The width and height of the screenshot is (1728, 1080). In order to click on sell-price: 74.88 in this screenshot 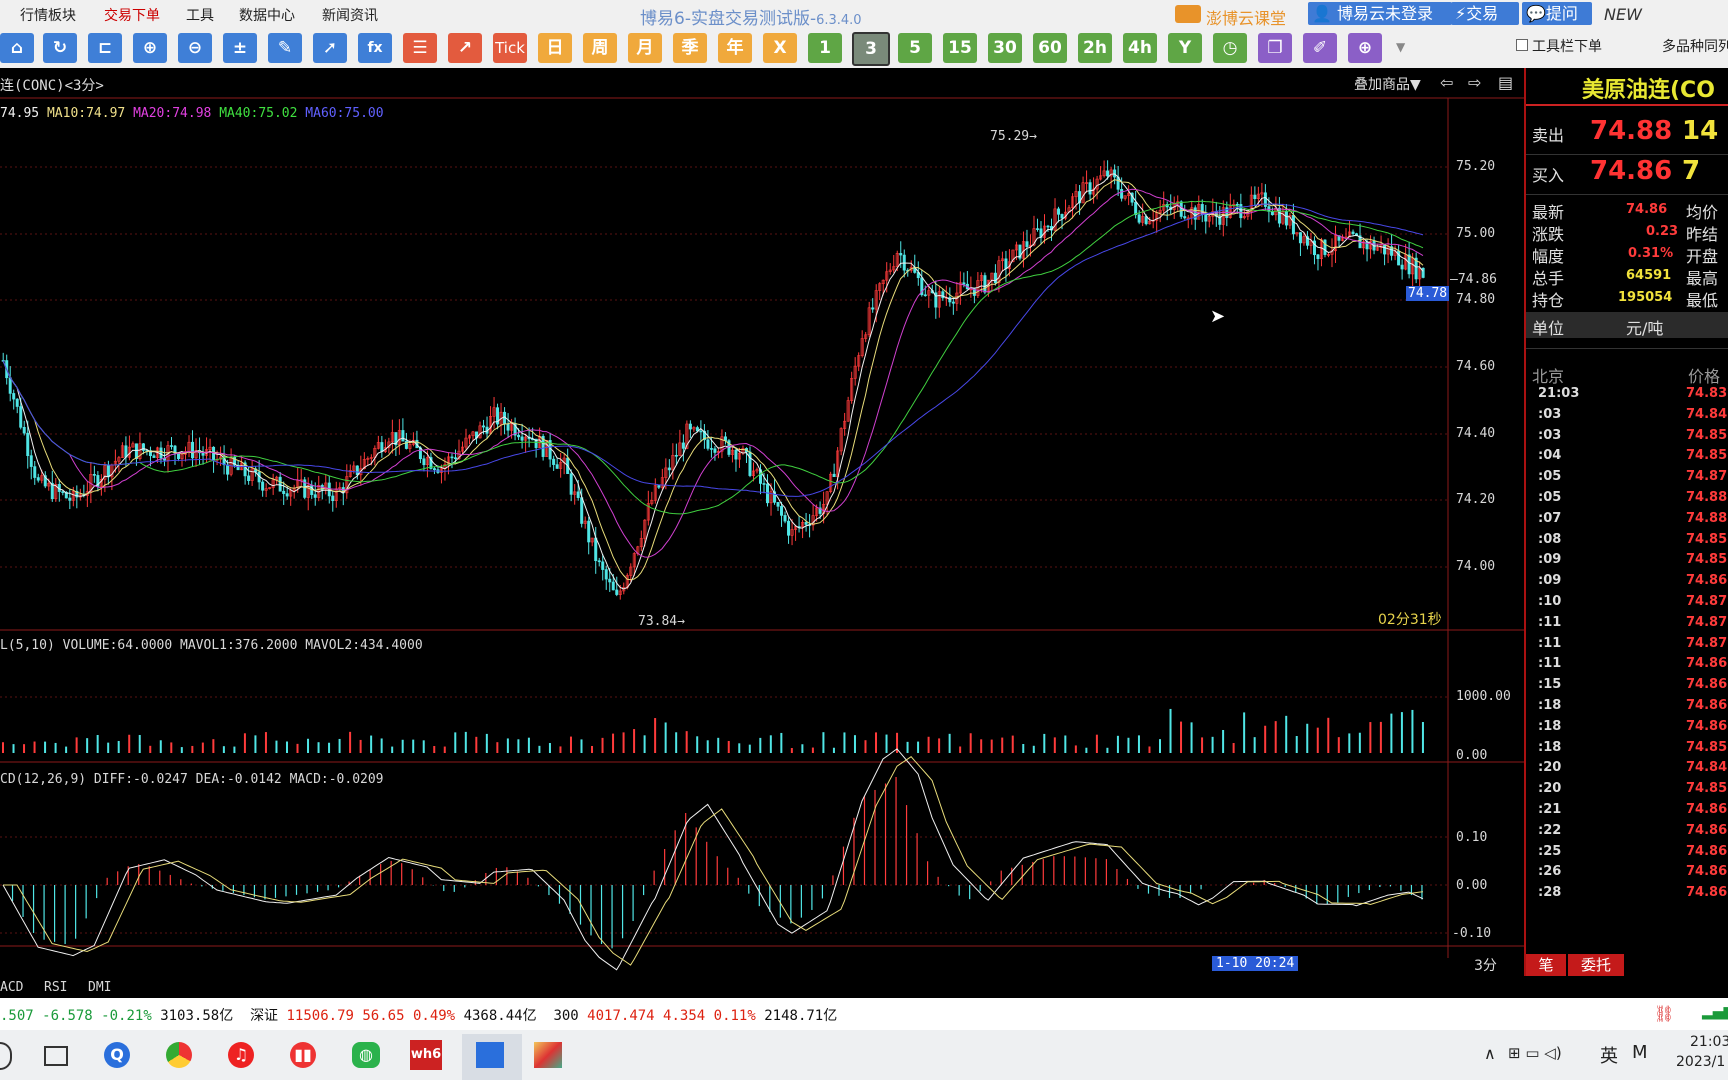, I will do `click(1631, 131)`.